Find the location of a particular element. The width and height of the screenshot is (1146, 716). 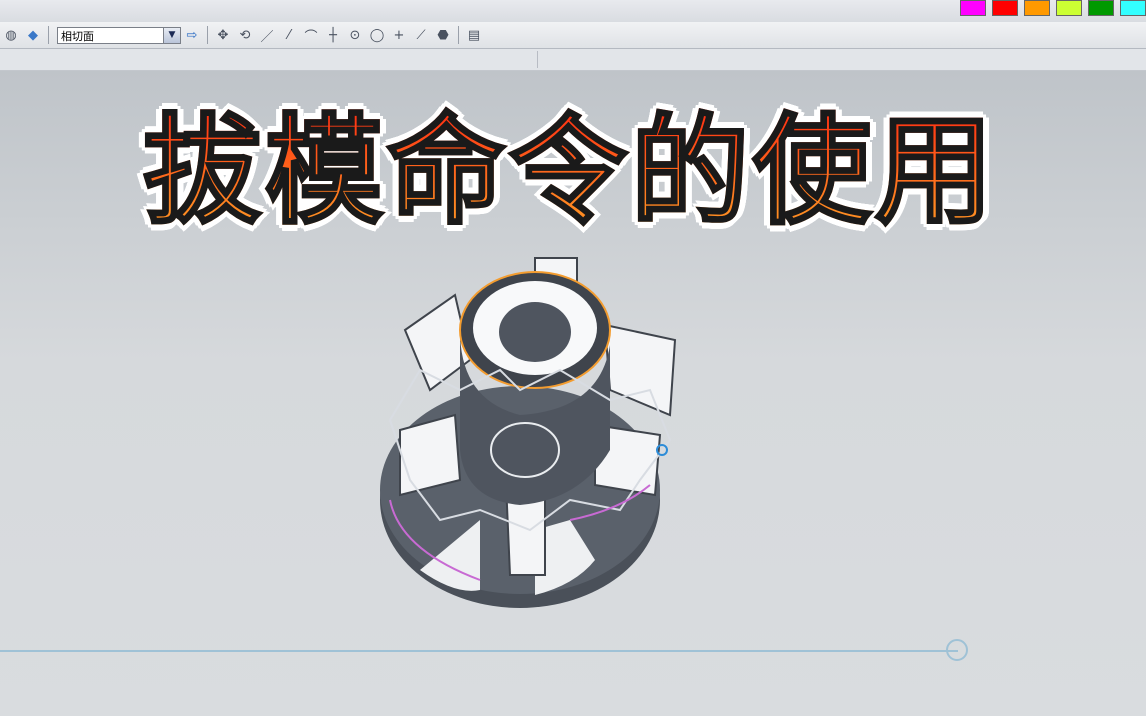

blade-upper-right is located at coordinates (640, 370).